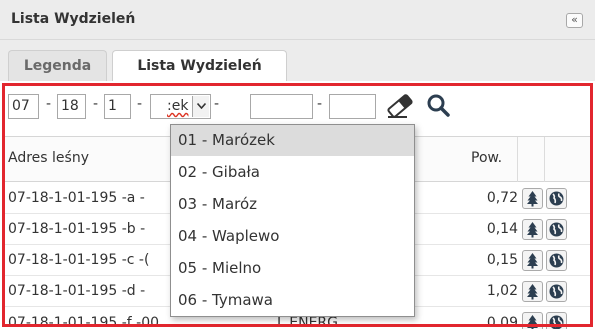 This screenshot has height=329, width=595. I want to click on tab-bar: Legenda Lista Wydzieleń, so click(297, 61).